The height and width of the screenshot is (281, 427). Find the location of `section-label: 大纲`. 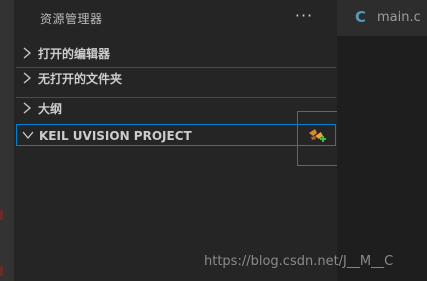

section-label: 大纲 is located at coordinates (50, 109).